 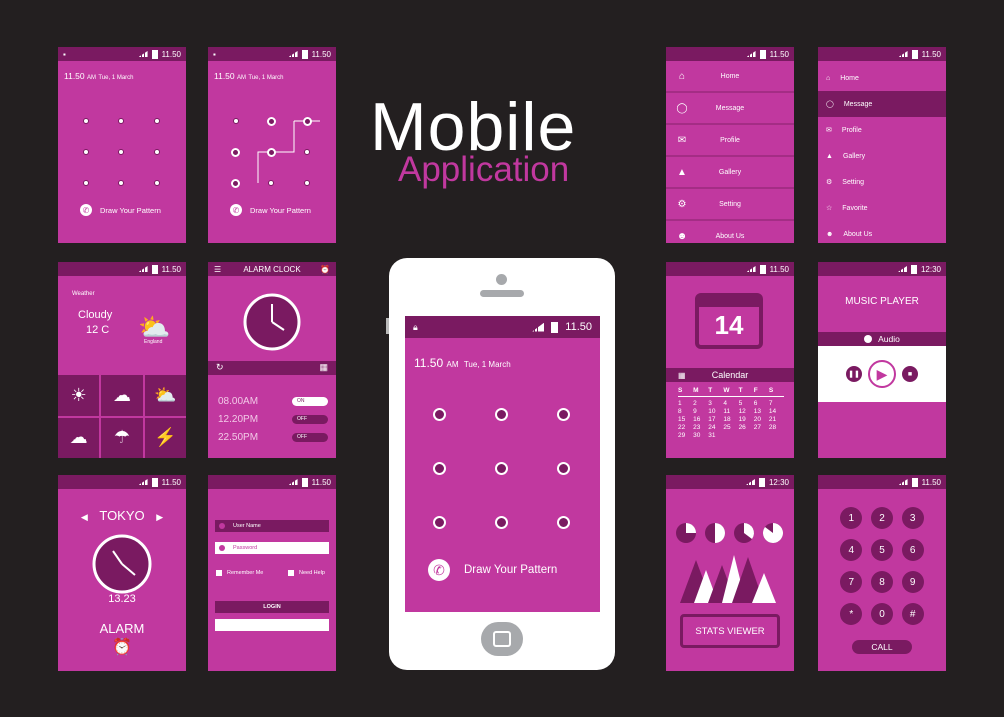 I want to click on user-icon, so click(x=222, y=526).